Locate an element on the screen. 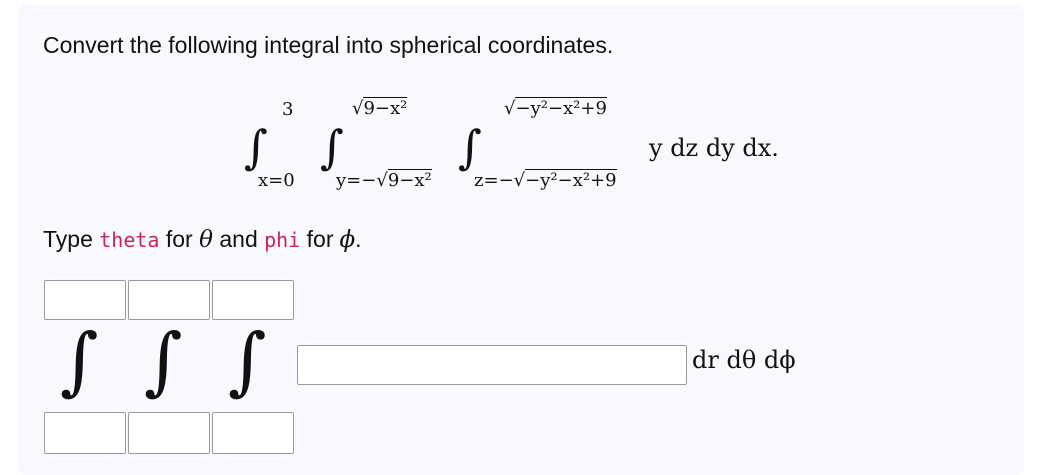 Image resolution: width=1046 pixels, height=475 pixels. answer-integral-sign-2: ∫ is located at coordinates (163, 361).